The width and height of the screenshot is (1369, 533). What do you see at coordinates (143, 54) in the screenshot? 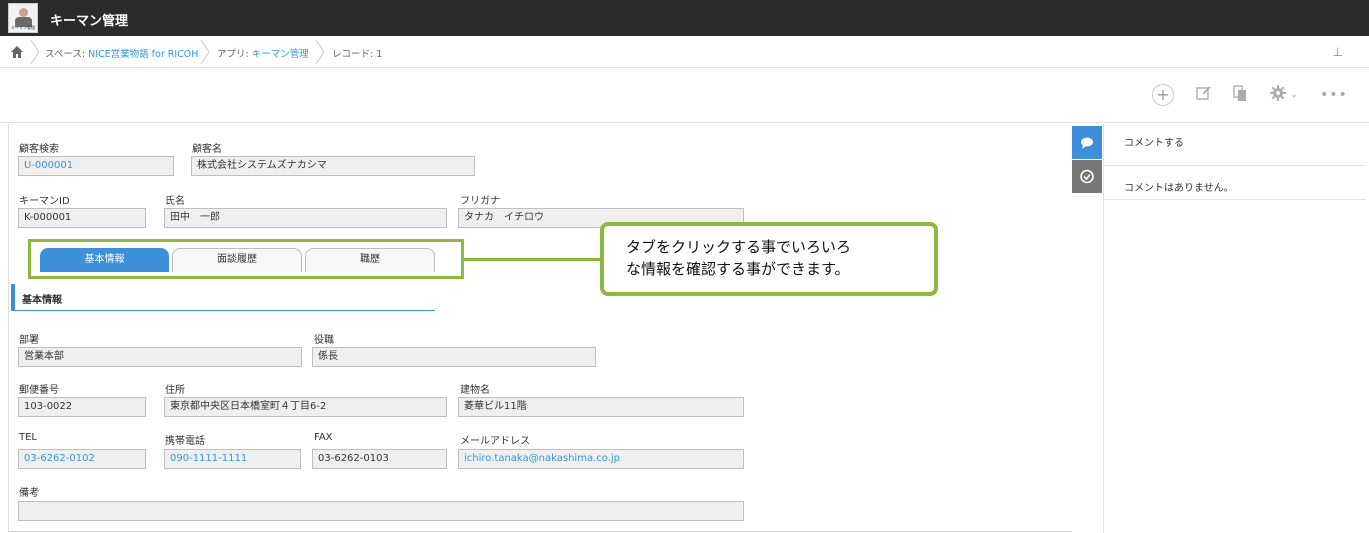
I see `breadcrumb-space-link: NICE営業物語 for RICOH` at bounding box center [143, 54].